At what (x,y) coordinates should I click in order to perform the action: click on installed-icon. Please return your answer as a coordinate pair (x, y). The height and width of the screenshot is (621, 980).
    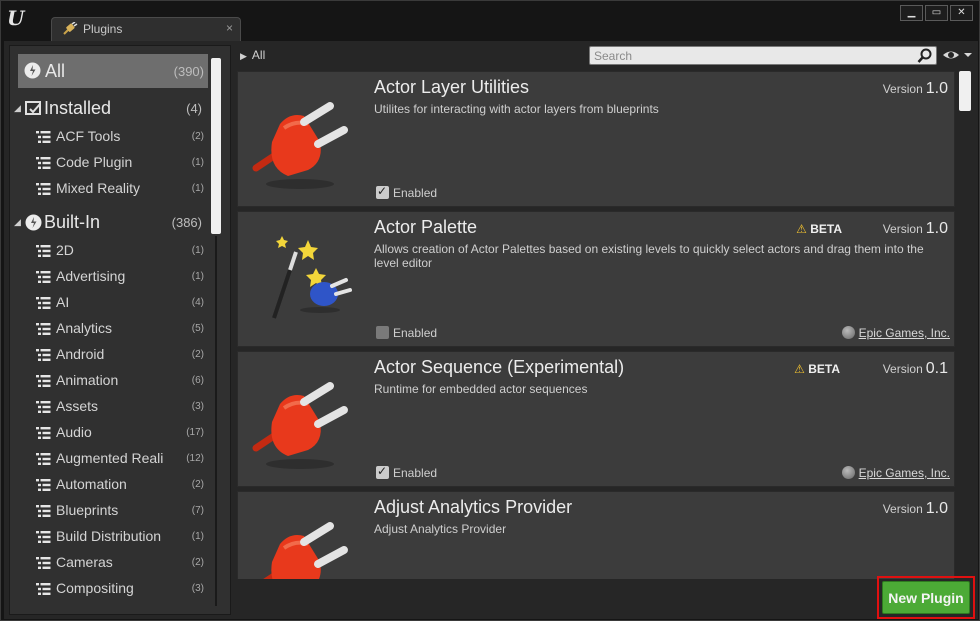
    Looking at the image, I should click on (33, 108).